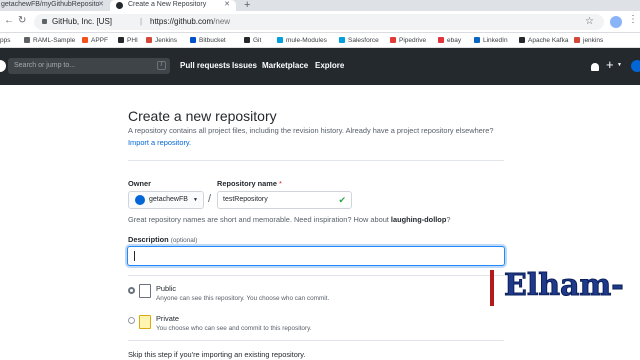  I want to click on bookmark-label: Salesforce, so click(363, 40).